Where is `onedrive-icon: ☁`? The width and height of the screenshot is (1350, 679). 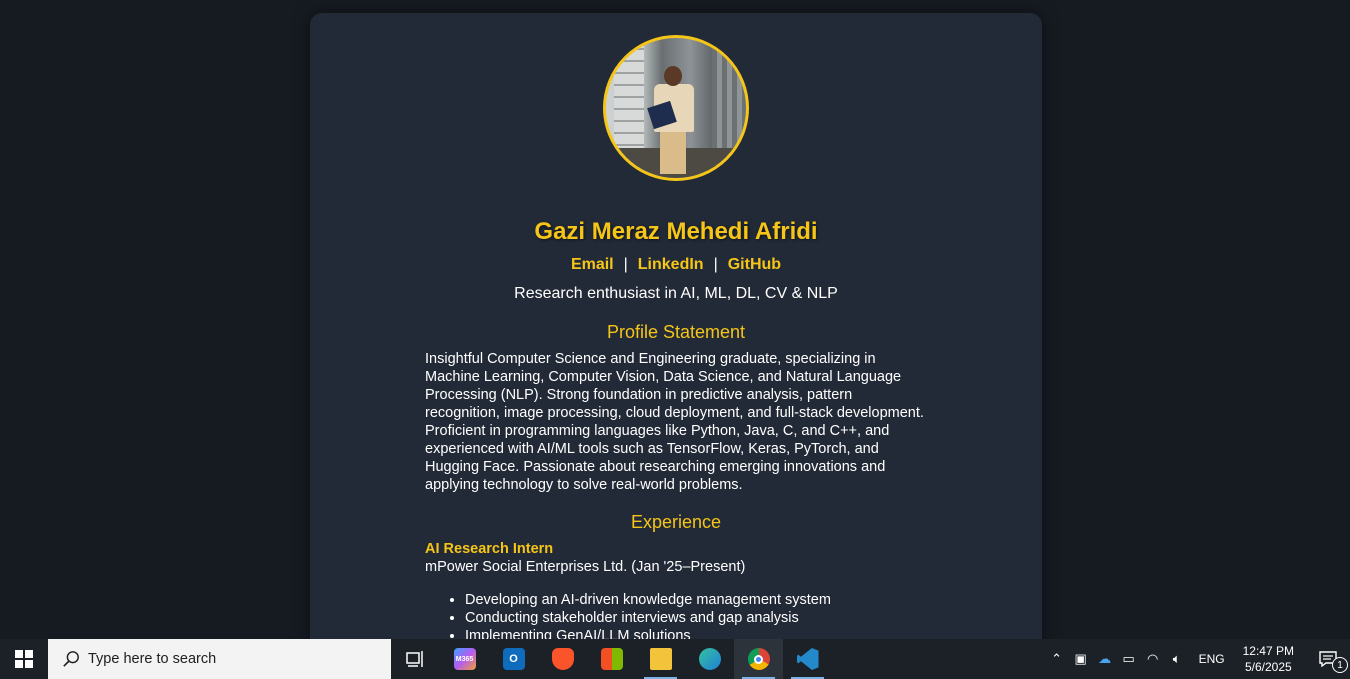 onedrive-icon: ☁ is located at coordinates (1105, 659).